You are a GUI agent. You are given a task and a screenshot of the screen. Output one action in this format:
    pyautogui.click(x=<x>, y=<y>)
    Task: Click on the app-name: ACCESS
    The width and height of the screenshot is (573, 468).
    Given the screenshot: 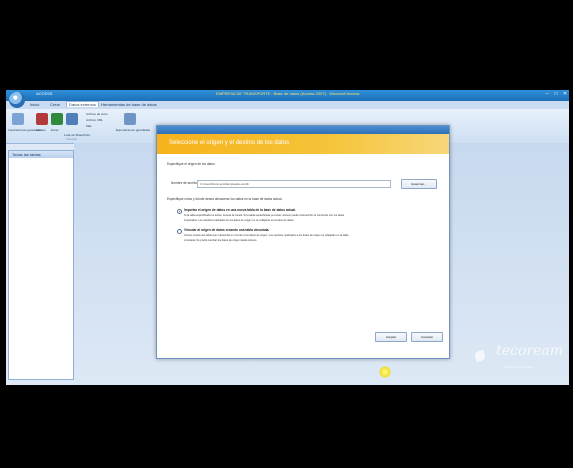 What is the action you would take?
    pyautogui.click(x=44, y=93)
    